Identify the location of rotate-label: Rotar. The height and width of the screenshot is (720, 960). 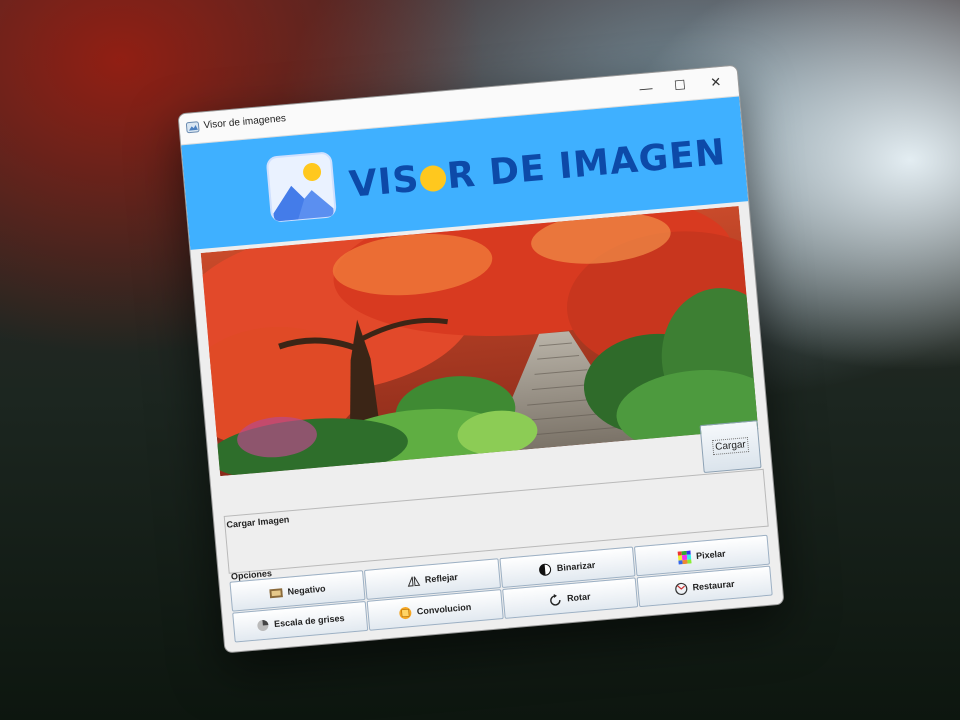
(578, 597).